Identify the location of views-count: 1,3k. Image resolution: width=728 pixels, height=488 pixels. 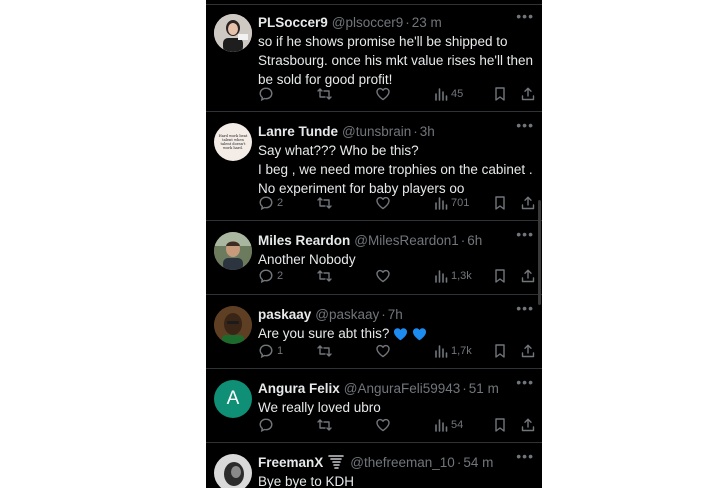
(461, 276).